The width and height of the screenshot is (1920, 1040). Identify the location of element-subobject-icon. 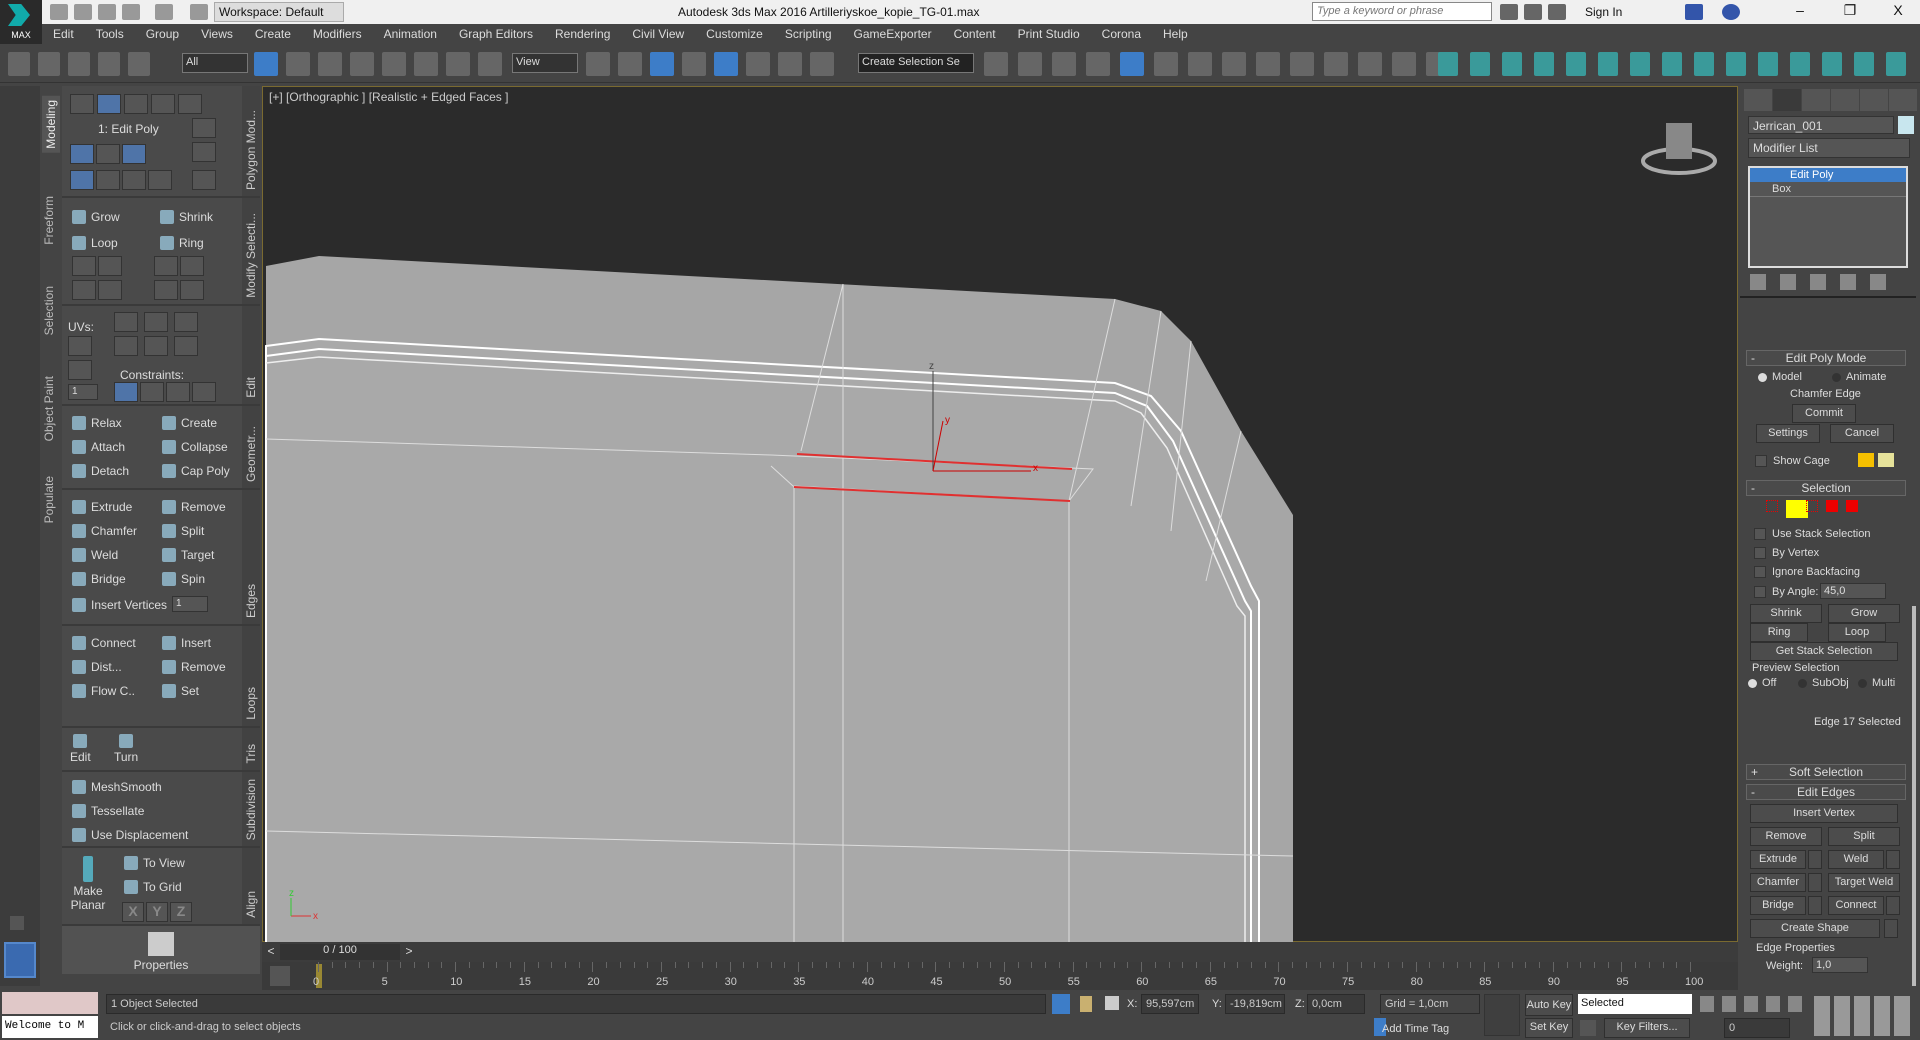
(190, 104).